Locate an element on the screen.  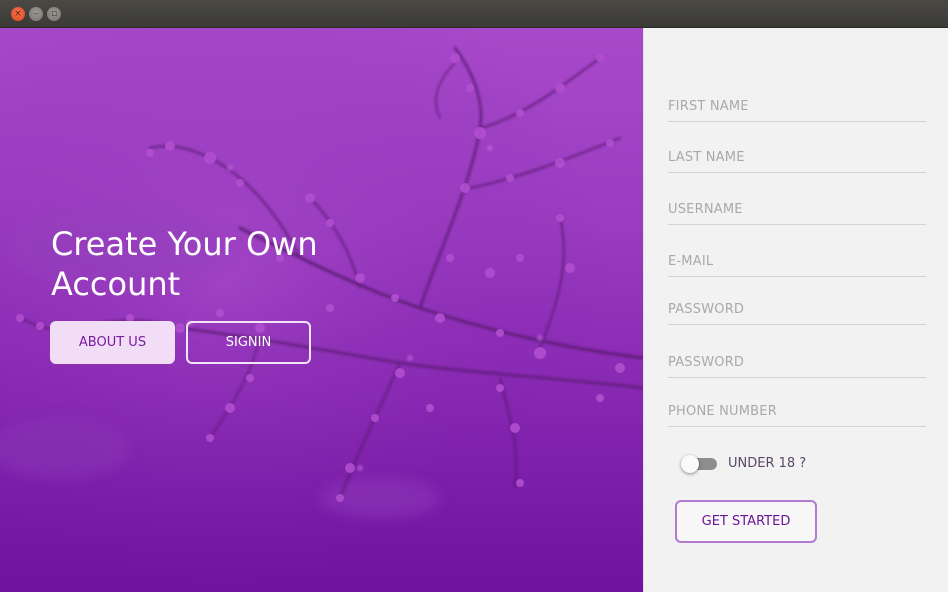
maximize-icon: ▫ is located at coordinates (54, 14).